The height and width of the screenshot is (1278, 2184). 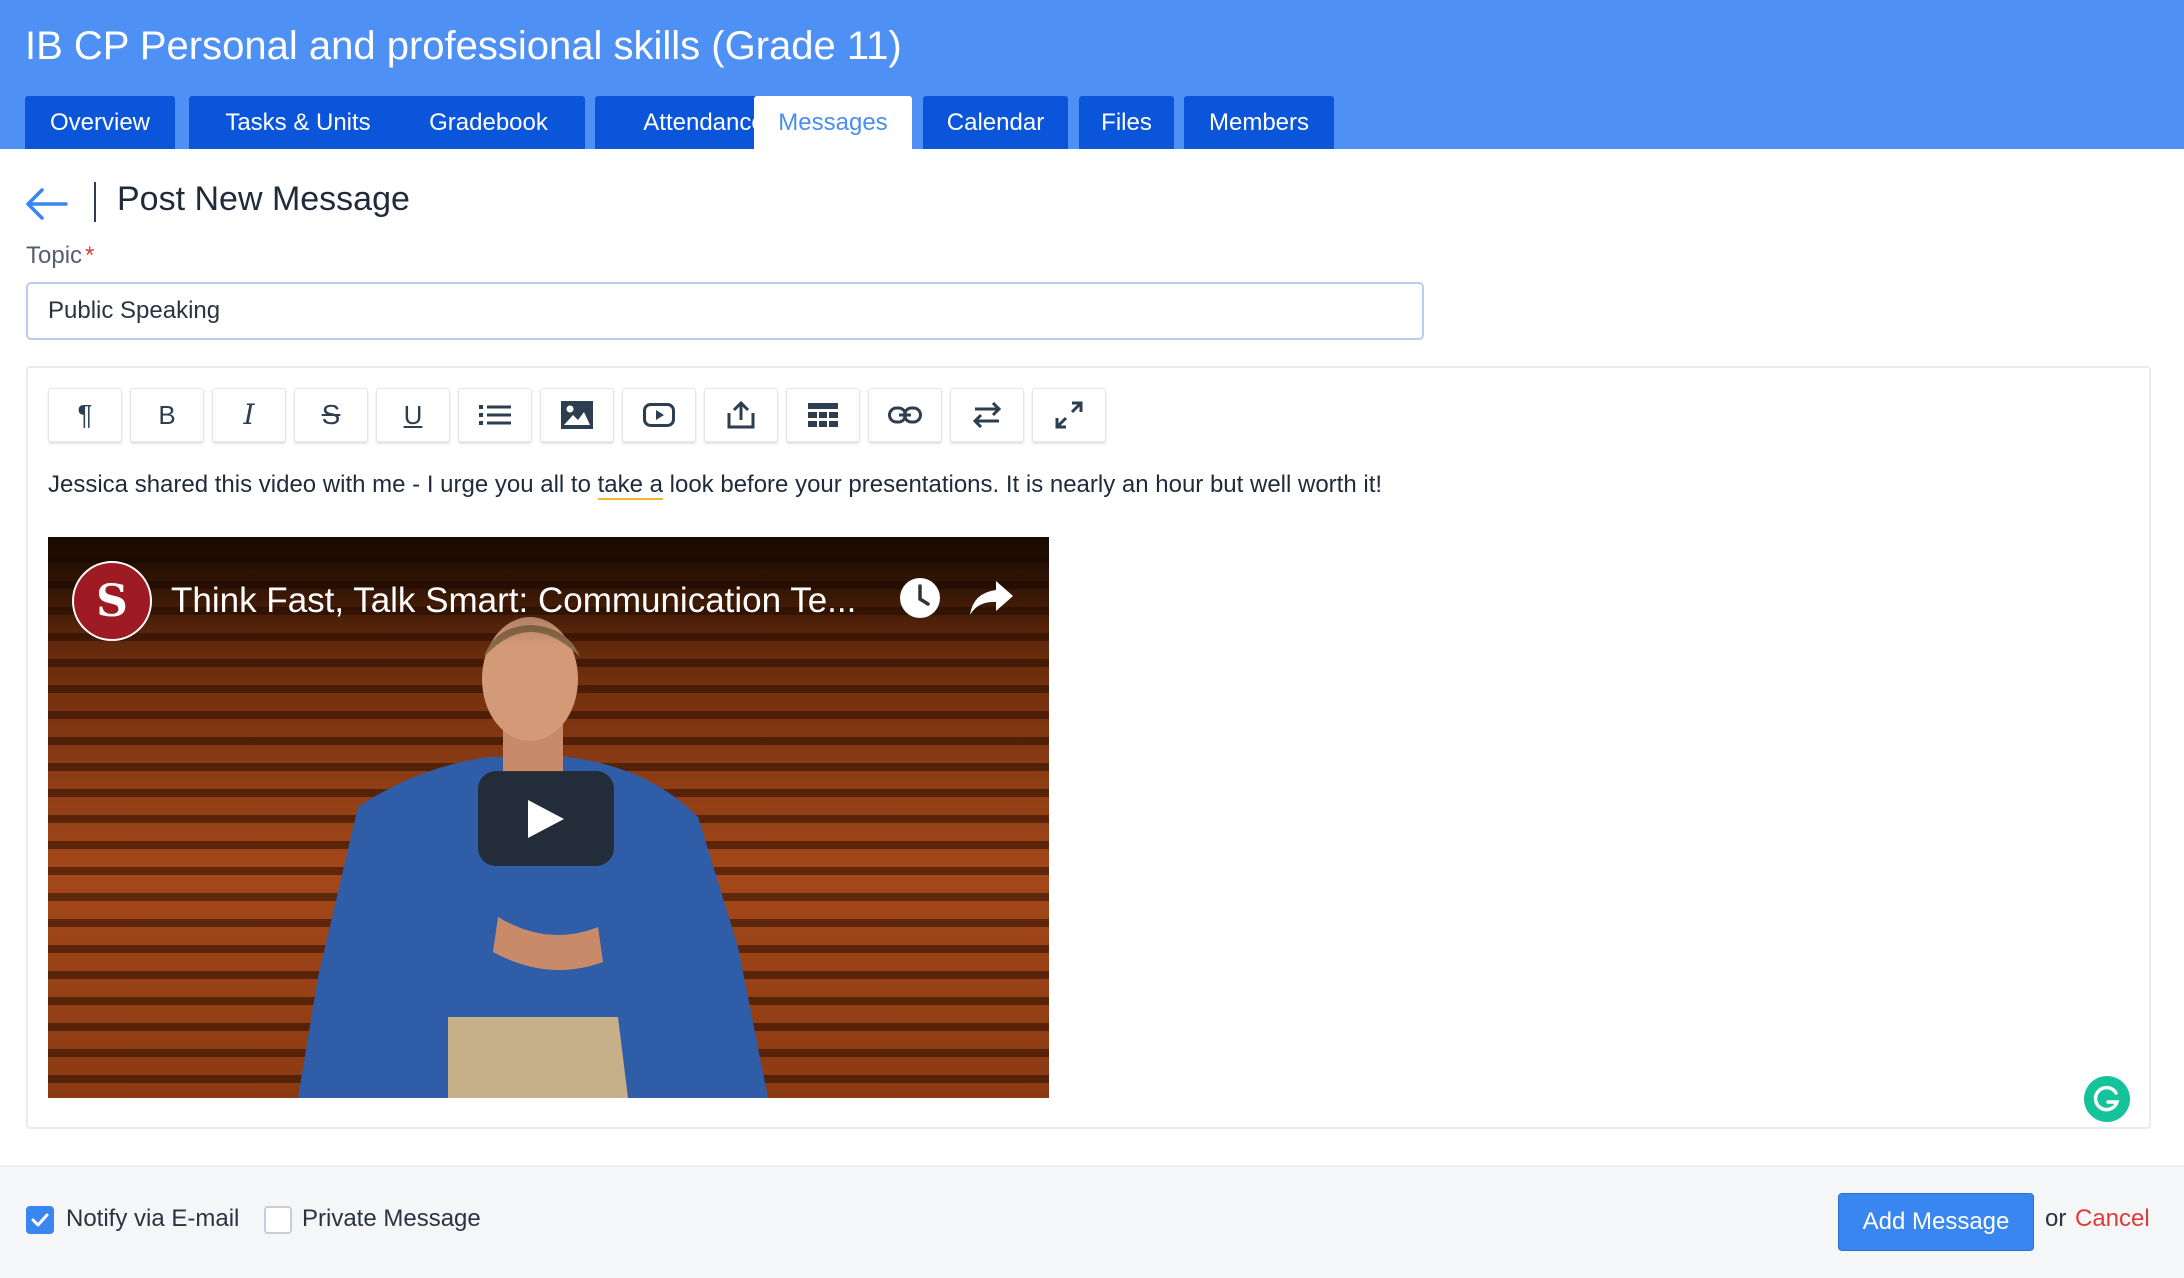 I want to click on fullscreen-button, so click(x=1069, y=415).